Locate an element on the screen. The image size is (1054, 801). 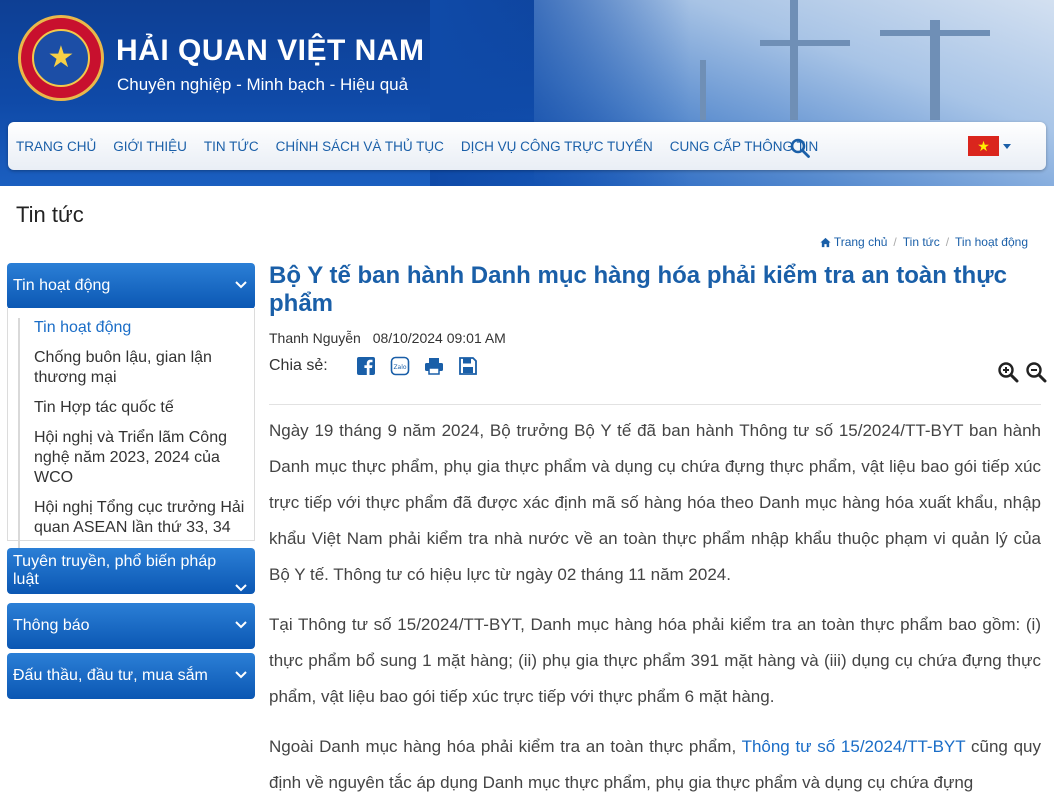
divider is located at coordinates (655, 404).